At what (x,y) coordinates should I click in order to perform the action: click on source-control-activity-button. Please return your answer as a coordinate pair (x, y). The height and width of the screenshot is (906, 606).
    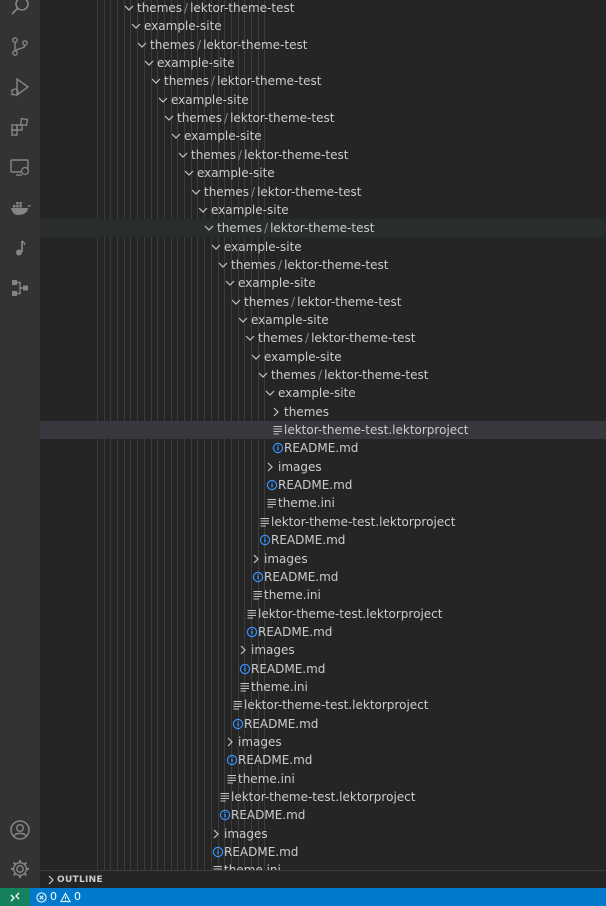
    Looking at the image, I should click on (20, 46).